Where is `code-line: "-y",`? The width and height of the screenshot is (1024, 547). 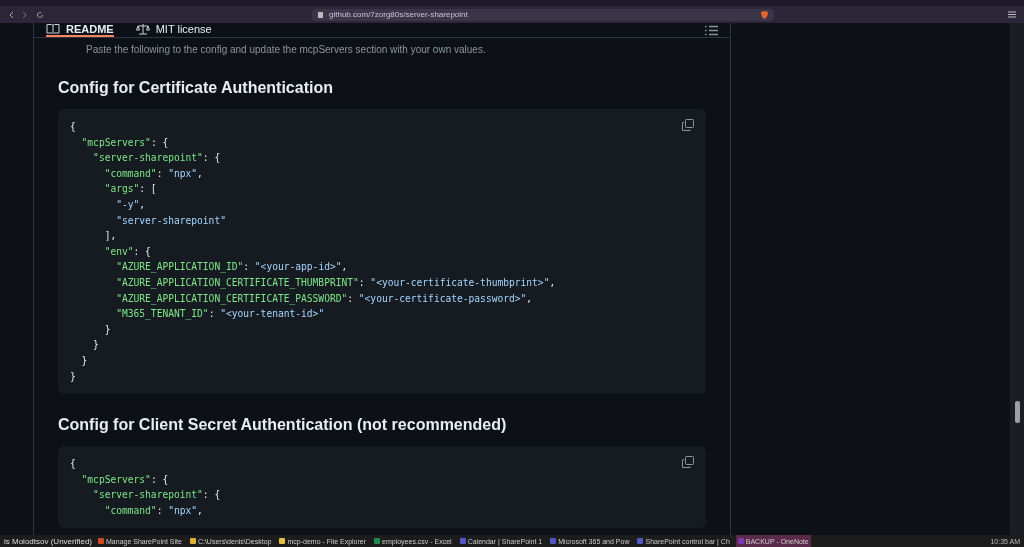
code-line: "-y", is located at coordinates (130, 204).